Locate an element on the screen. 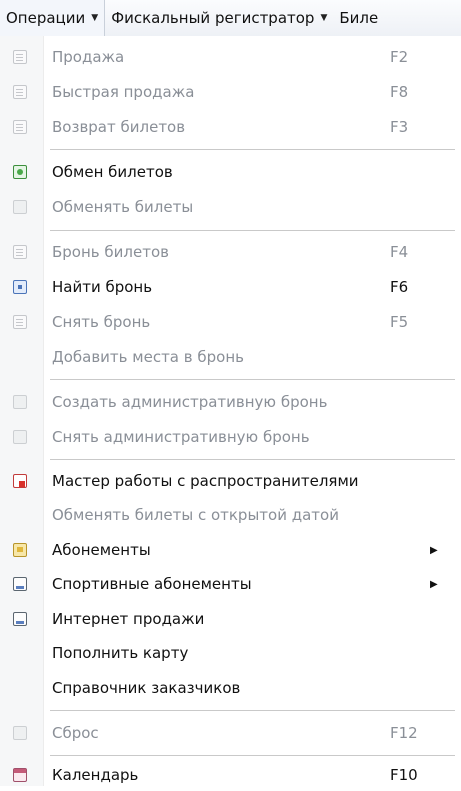 This screenshot has height=791, width=461. menu-operations-label: Операции is located at coordinates (46, 18).